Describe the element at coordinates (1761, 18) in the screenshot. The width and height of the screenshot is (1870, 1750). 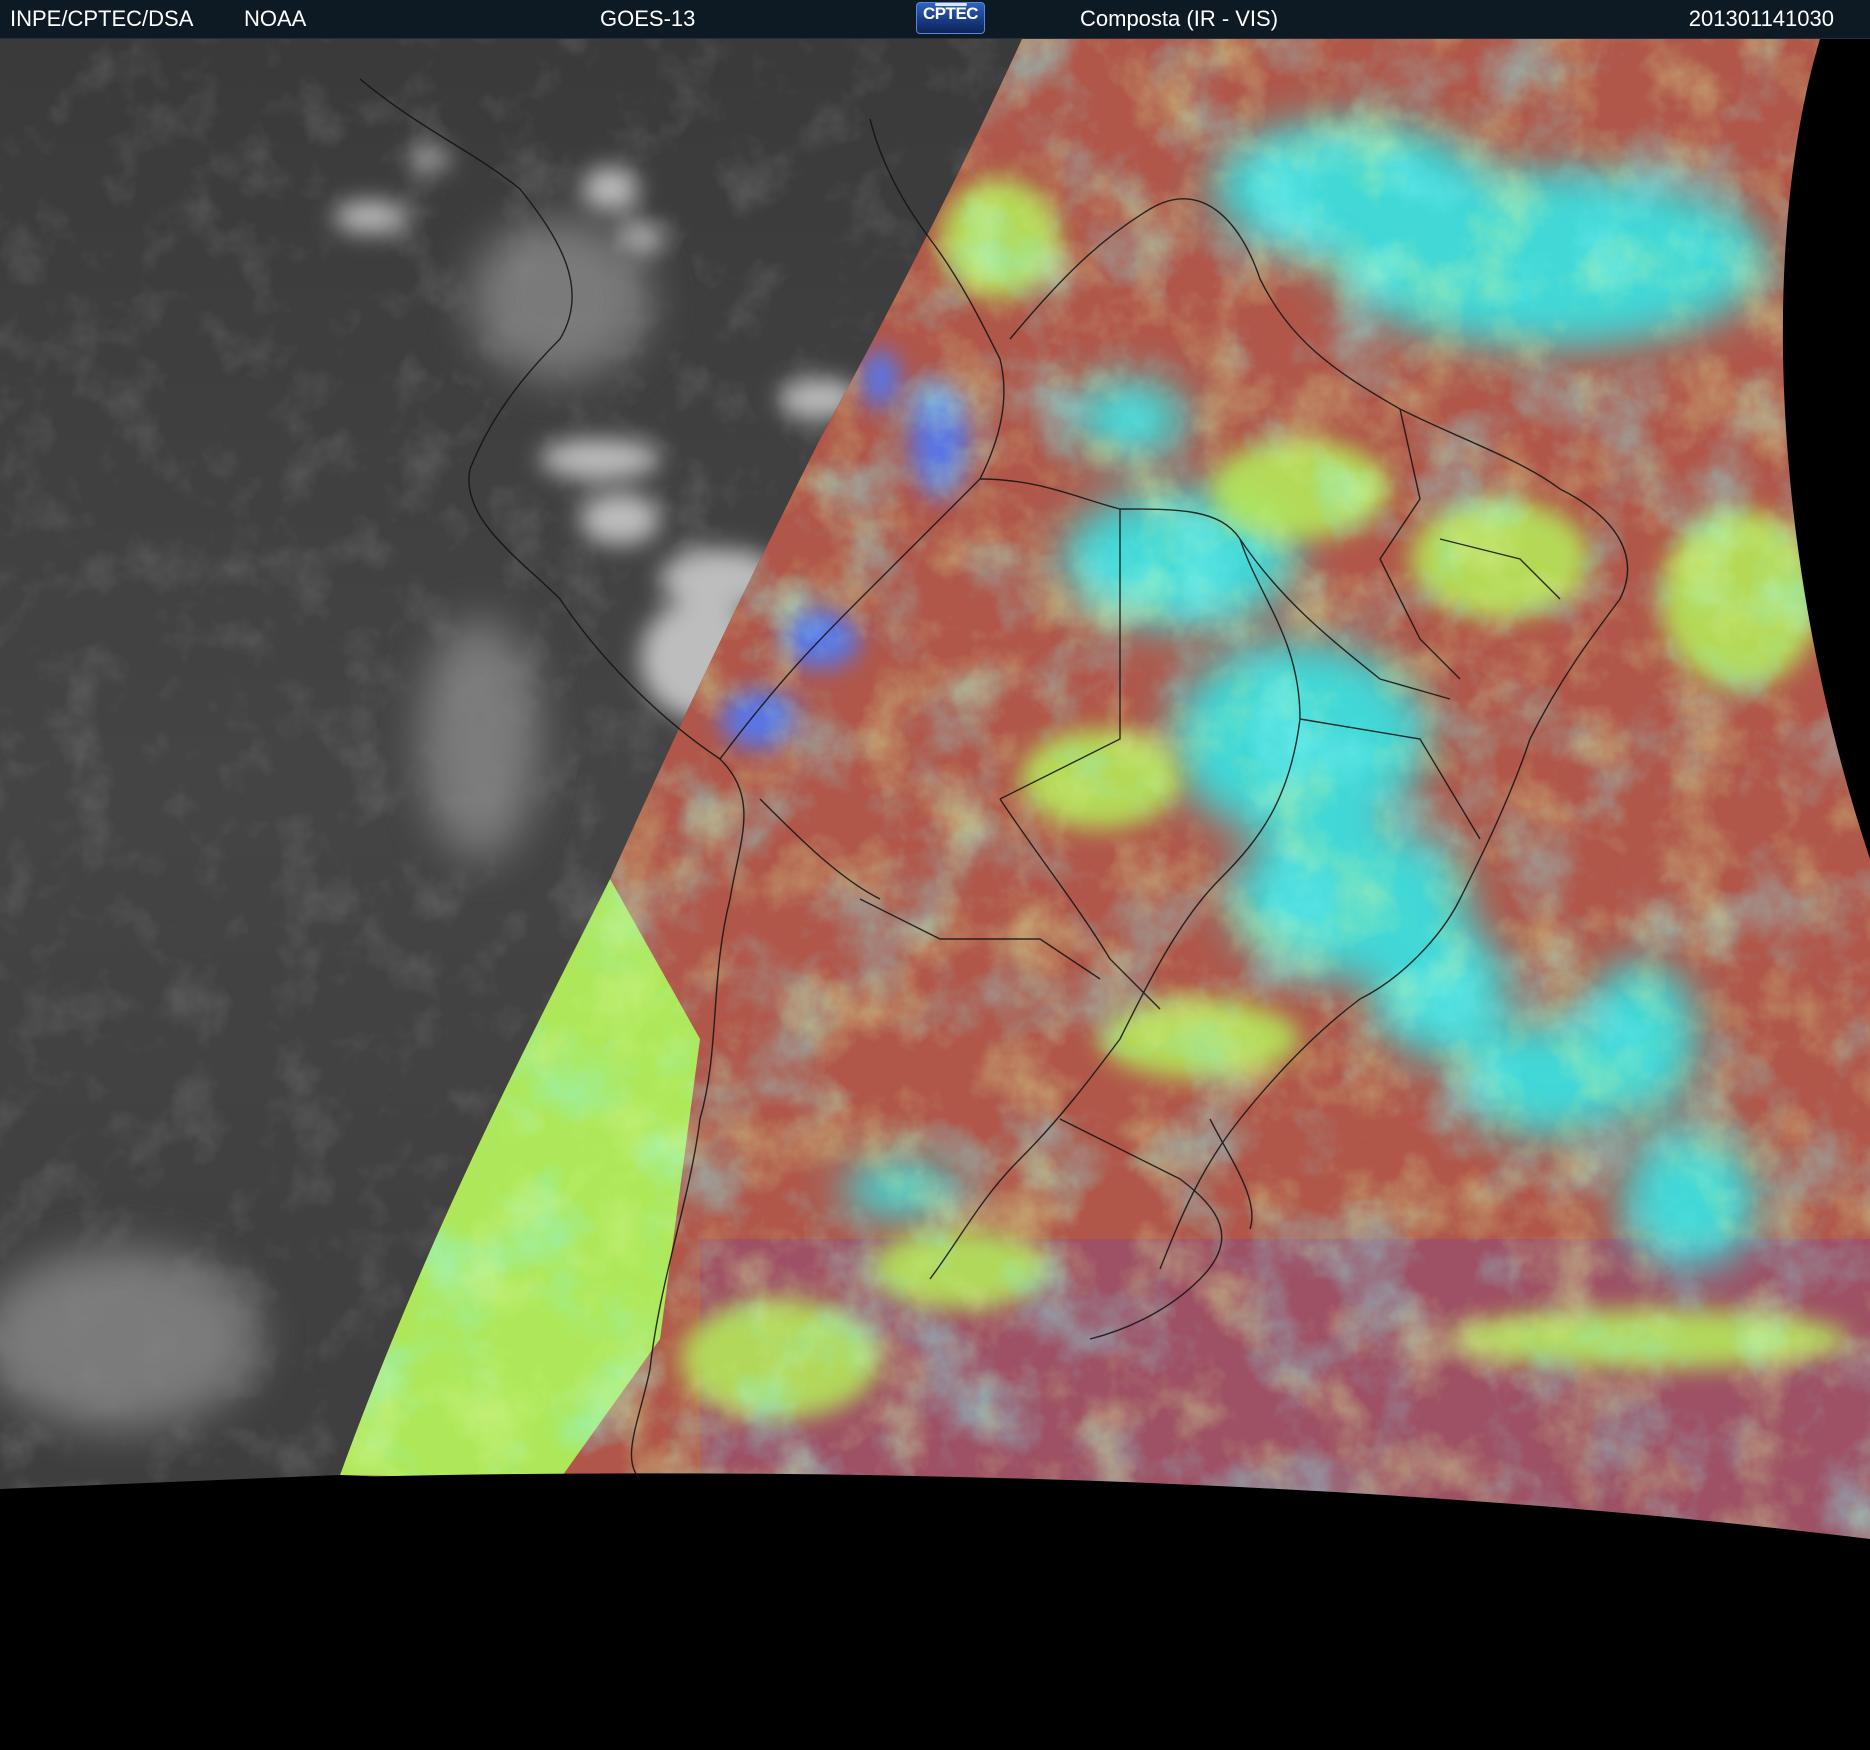
I see `timestamp-label: 201301141030` at that location.